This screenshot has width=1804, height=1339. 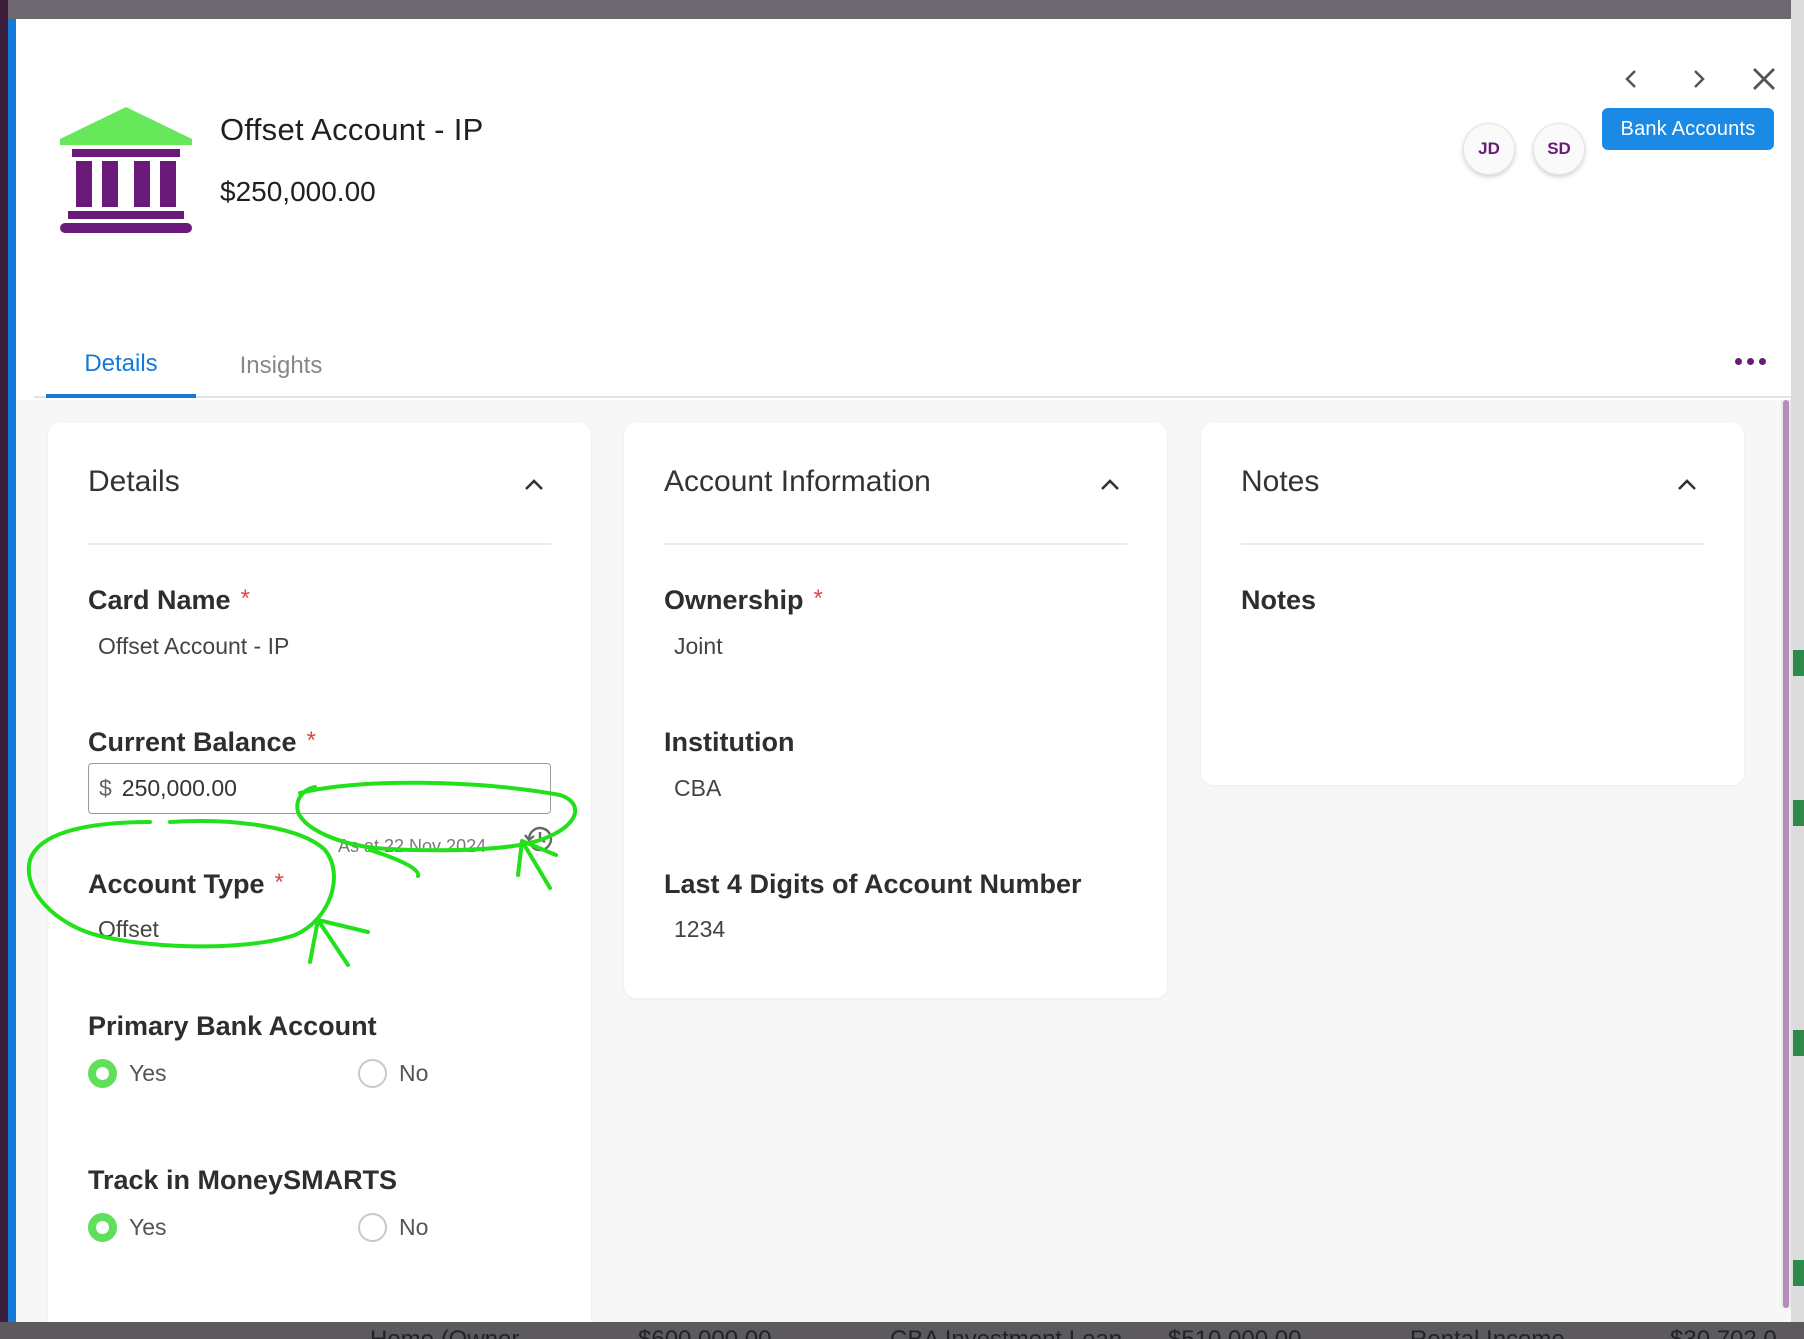 I want to click on history-icon, so click(x=540, y=839).